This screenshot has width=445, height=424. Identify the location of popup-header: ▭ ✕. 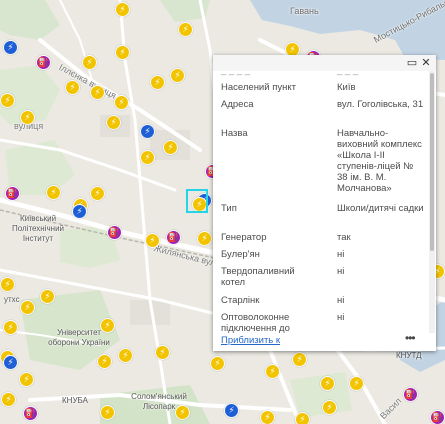
(324, 63).